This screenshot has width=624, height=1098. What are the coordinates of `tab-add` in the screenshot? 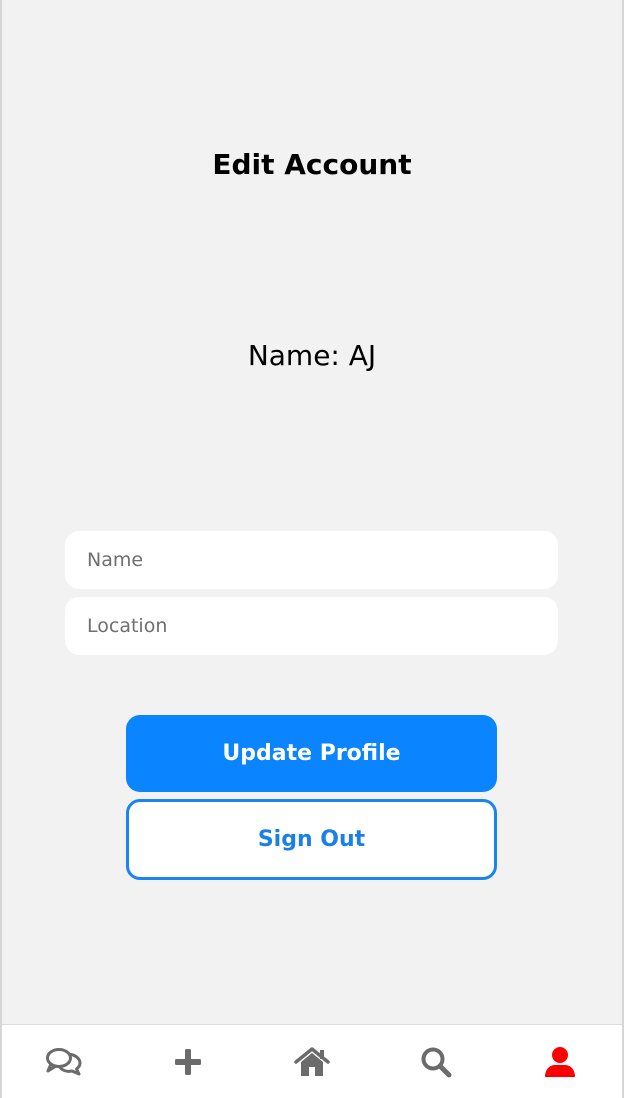 It's located at (188, 1062).